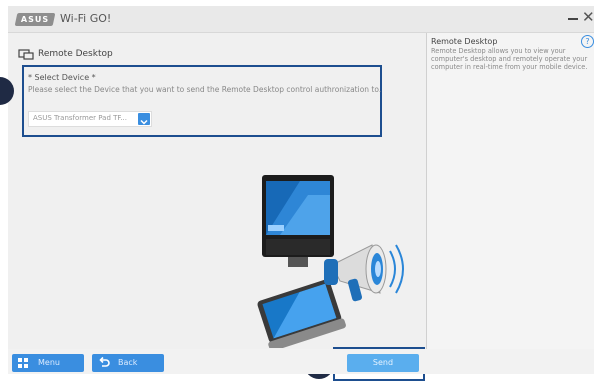 Image resolution: width=594 pixels, height=381 pixels. What do you see at coordinates (301, 19) in the screenshot?
I see `title-bar: ASUS Wi-Fi GO! ✕` at bounding box center [301, 19].